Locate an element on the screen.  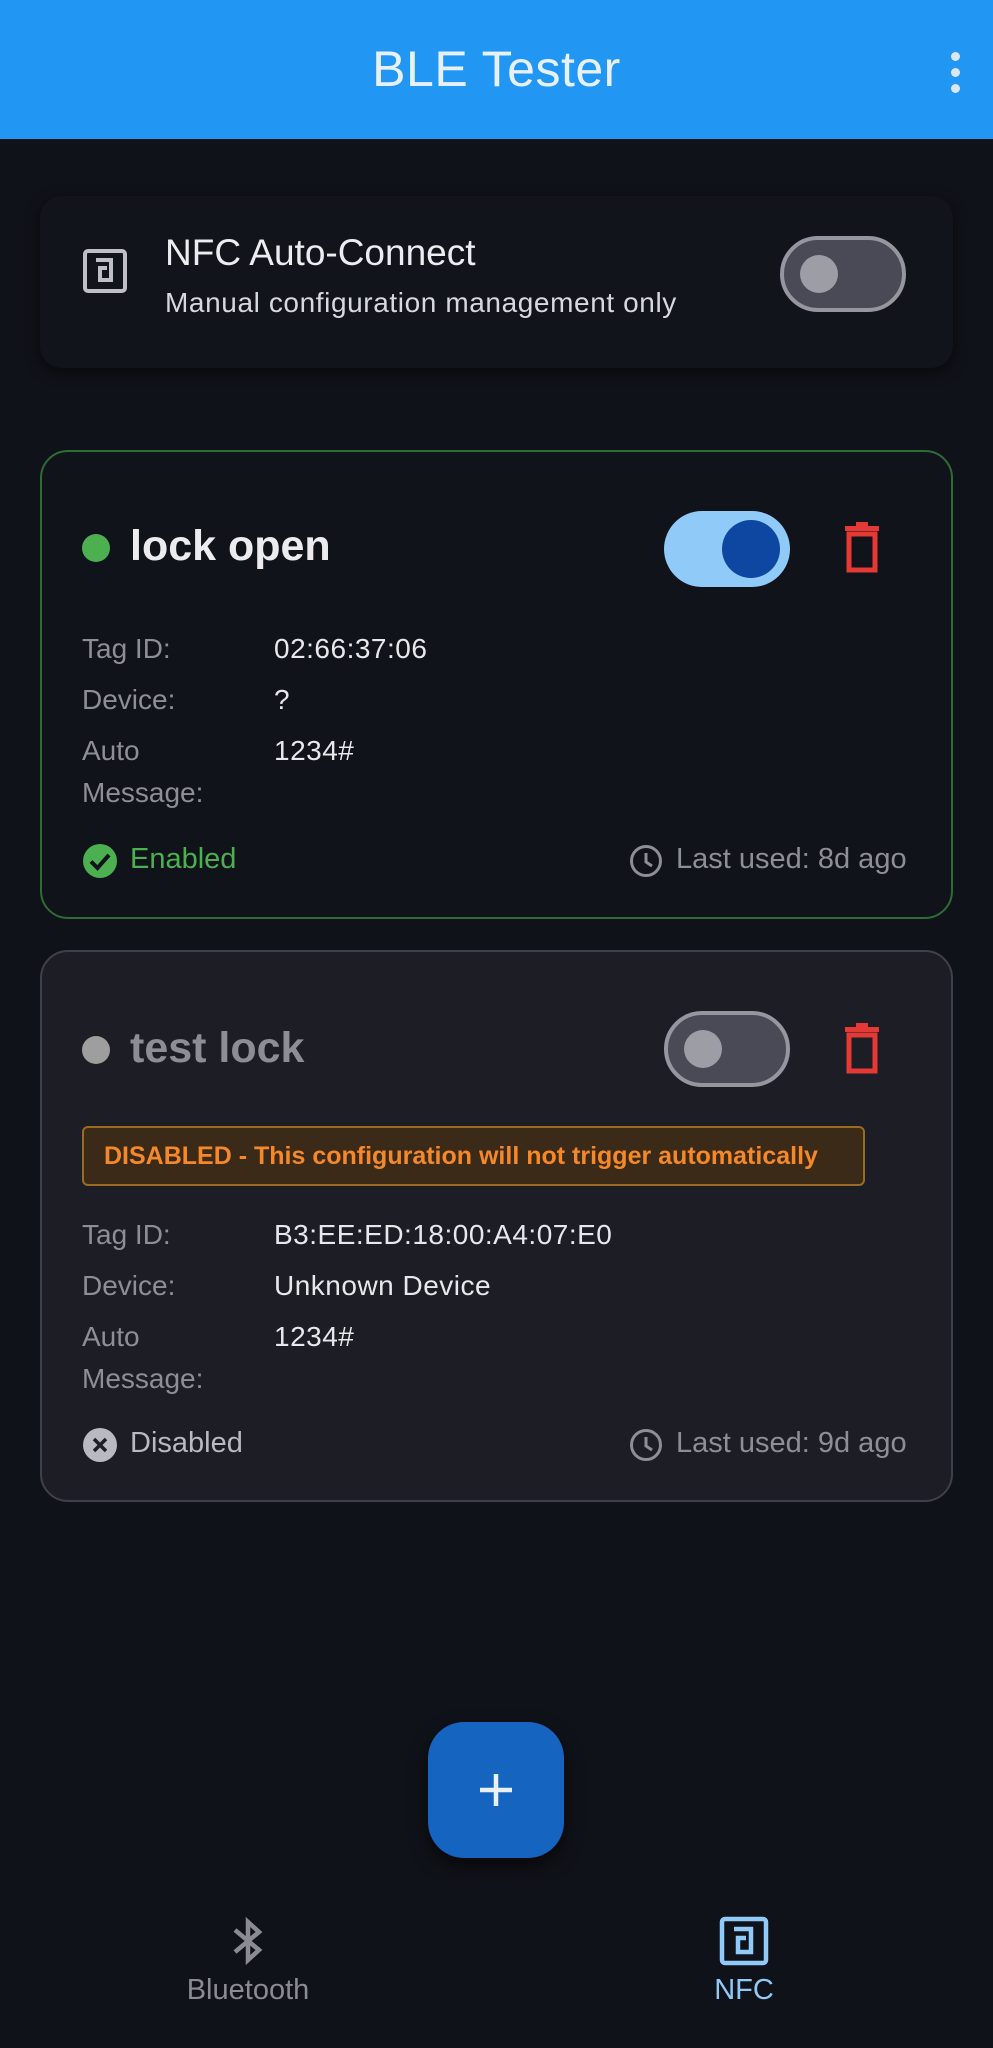
cancel-circle-icon is located at coordinates (100, 1445).